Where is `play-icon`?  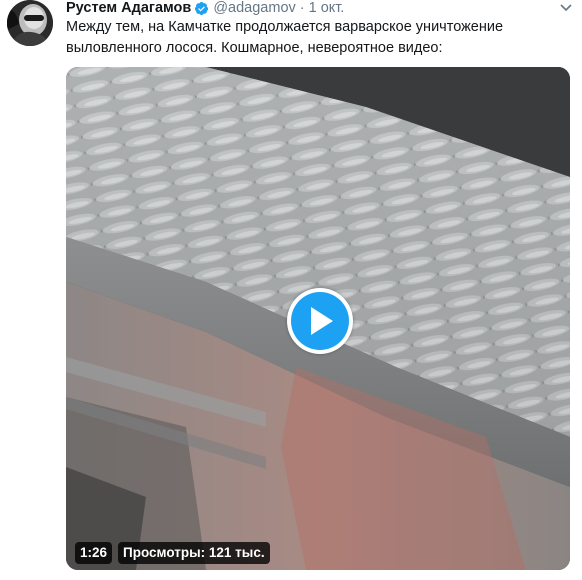
play-icon is located at coordinates (322, 321).